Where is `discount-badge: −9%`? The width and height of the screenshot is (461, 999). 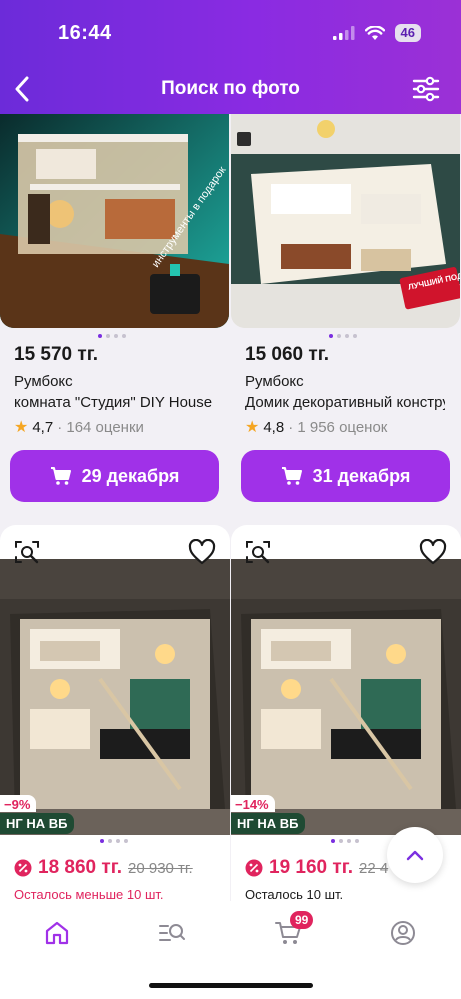
discount-badge: −9% is located at coordinates (18, 803).